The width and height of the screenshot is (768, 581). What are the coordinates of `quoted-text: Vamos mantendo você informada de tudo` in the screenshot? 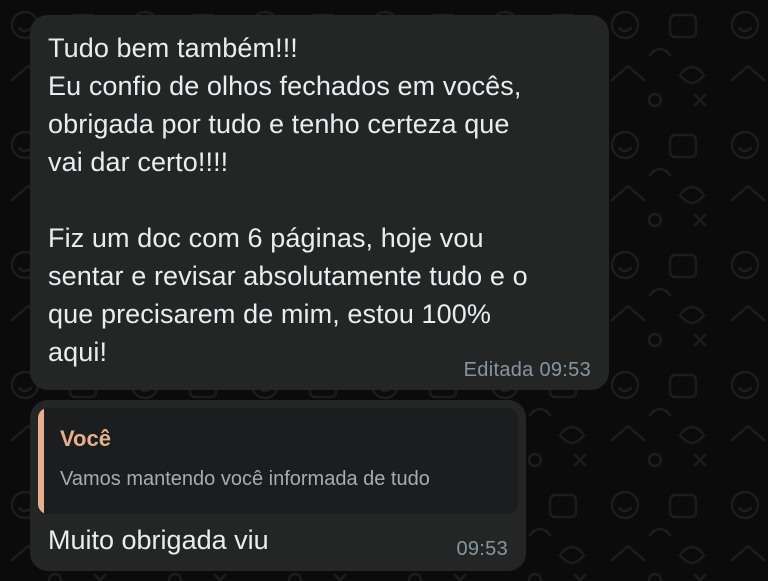 It's located at (245, 479).